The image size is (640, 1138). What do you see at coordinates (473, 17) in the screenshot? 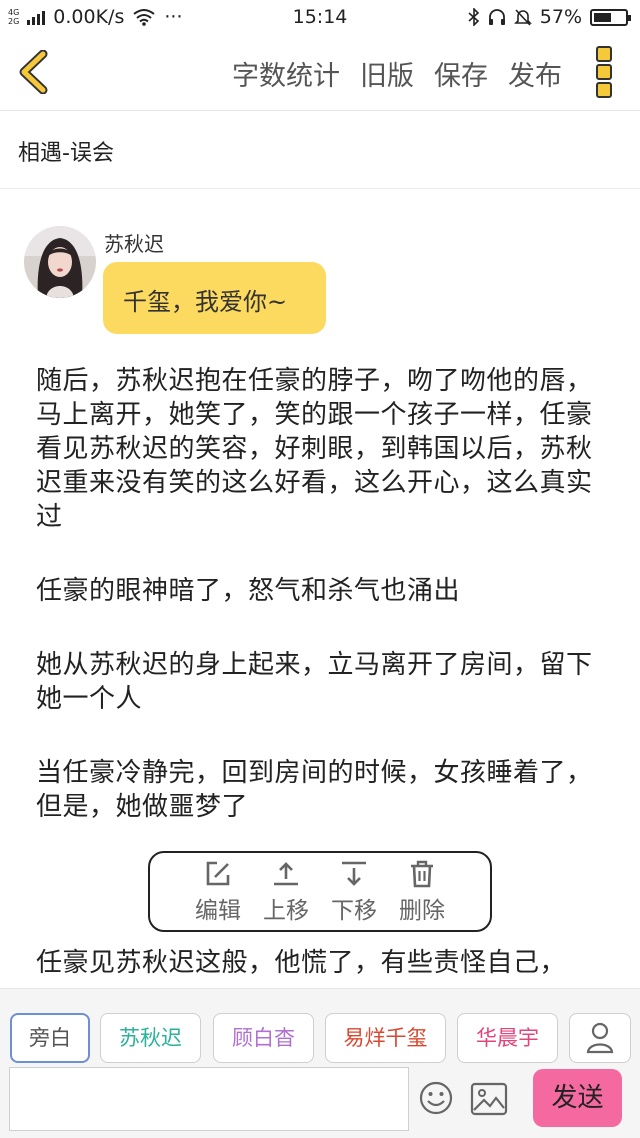
I see `bluetooth-icon` at bounding box center [473, 17].